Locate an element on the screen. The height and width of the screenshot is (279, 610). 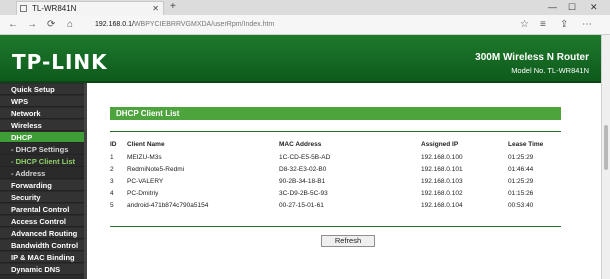
cell-ip: 192.168.0.104 is located at coordinates (442, 205).